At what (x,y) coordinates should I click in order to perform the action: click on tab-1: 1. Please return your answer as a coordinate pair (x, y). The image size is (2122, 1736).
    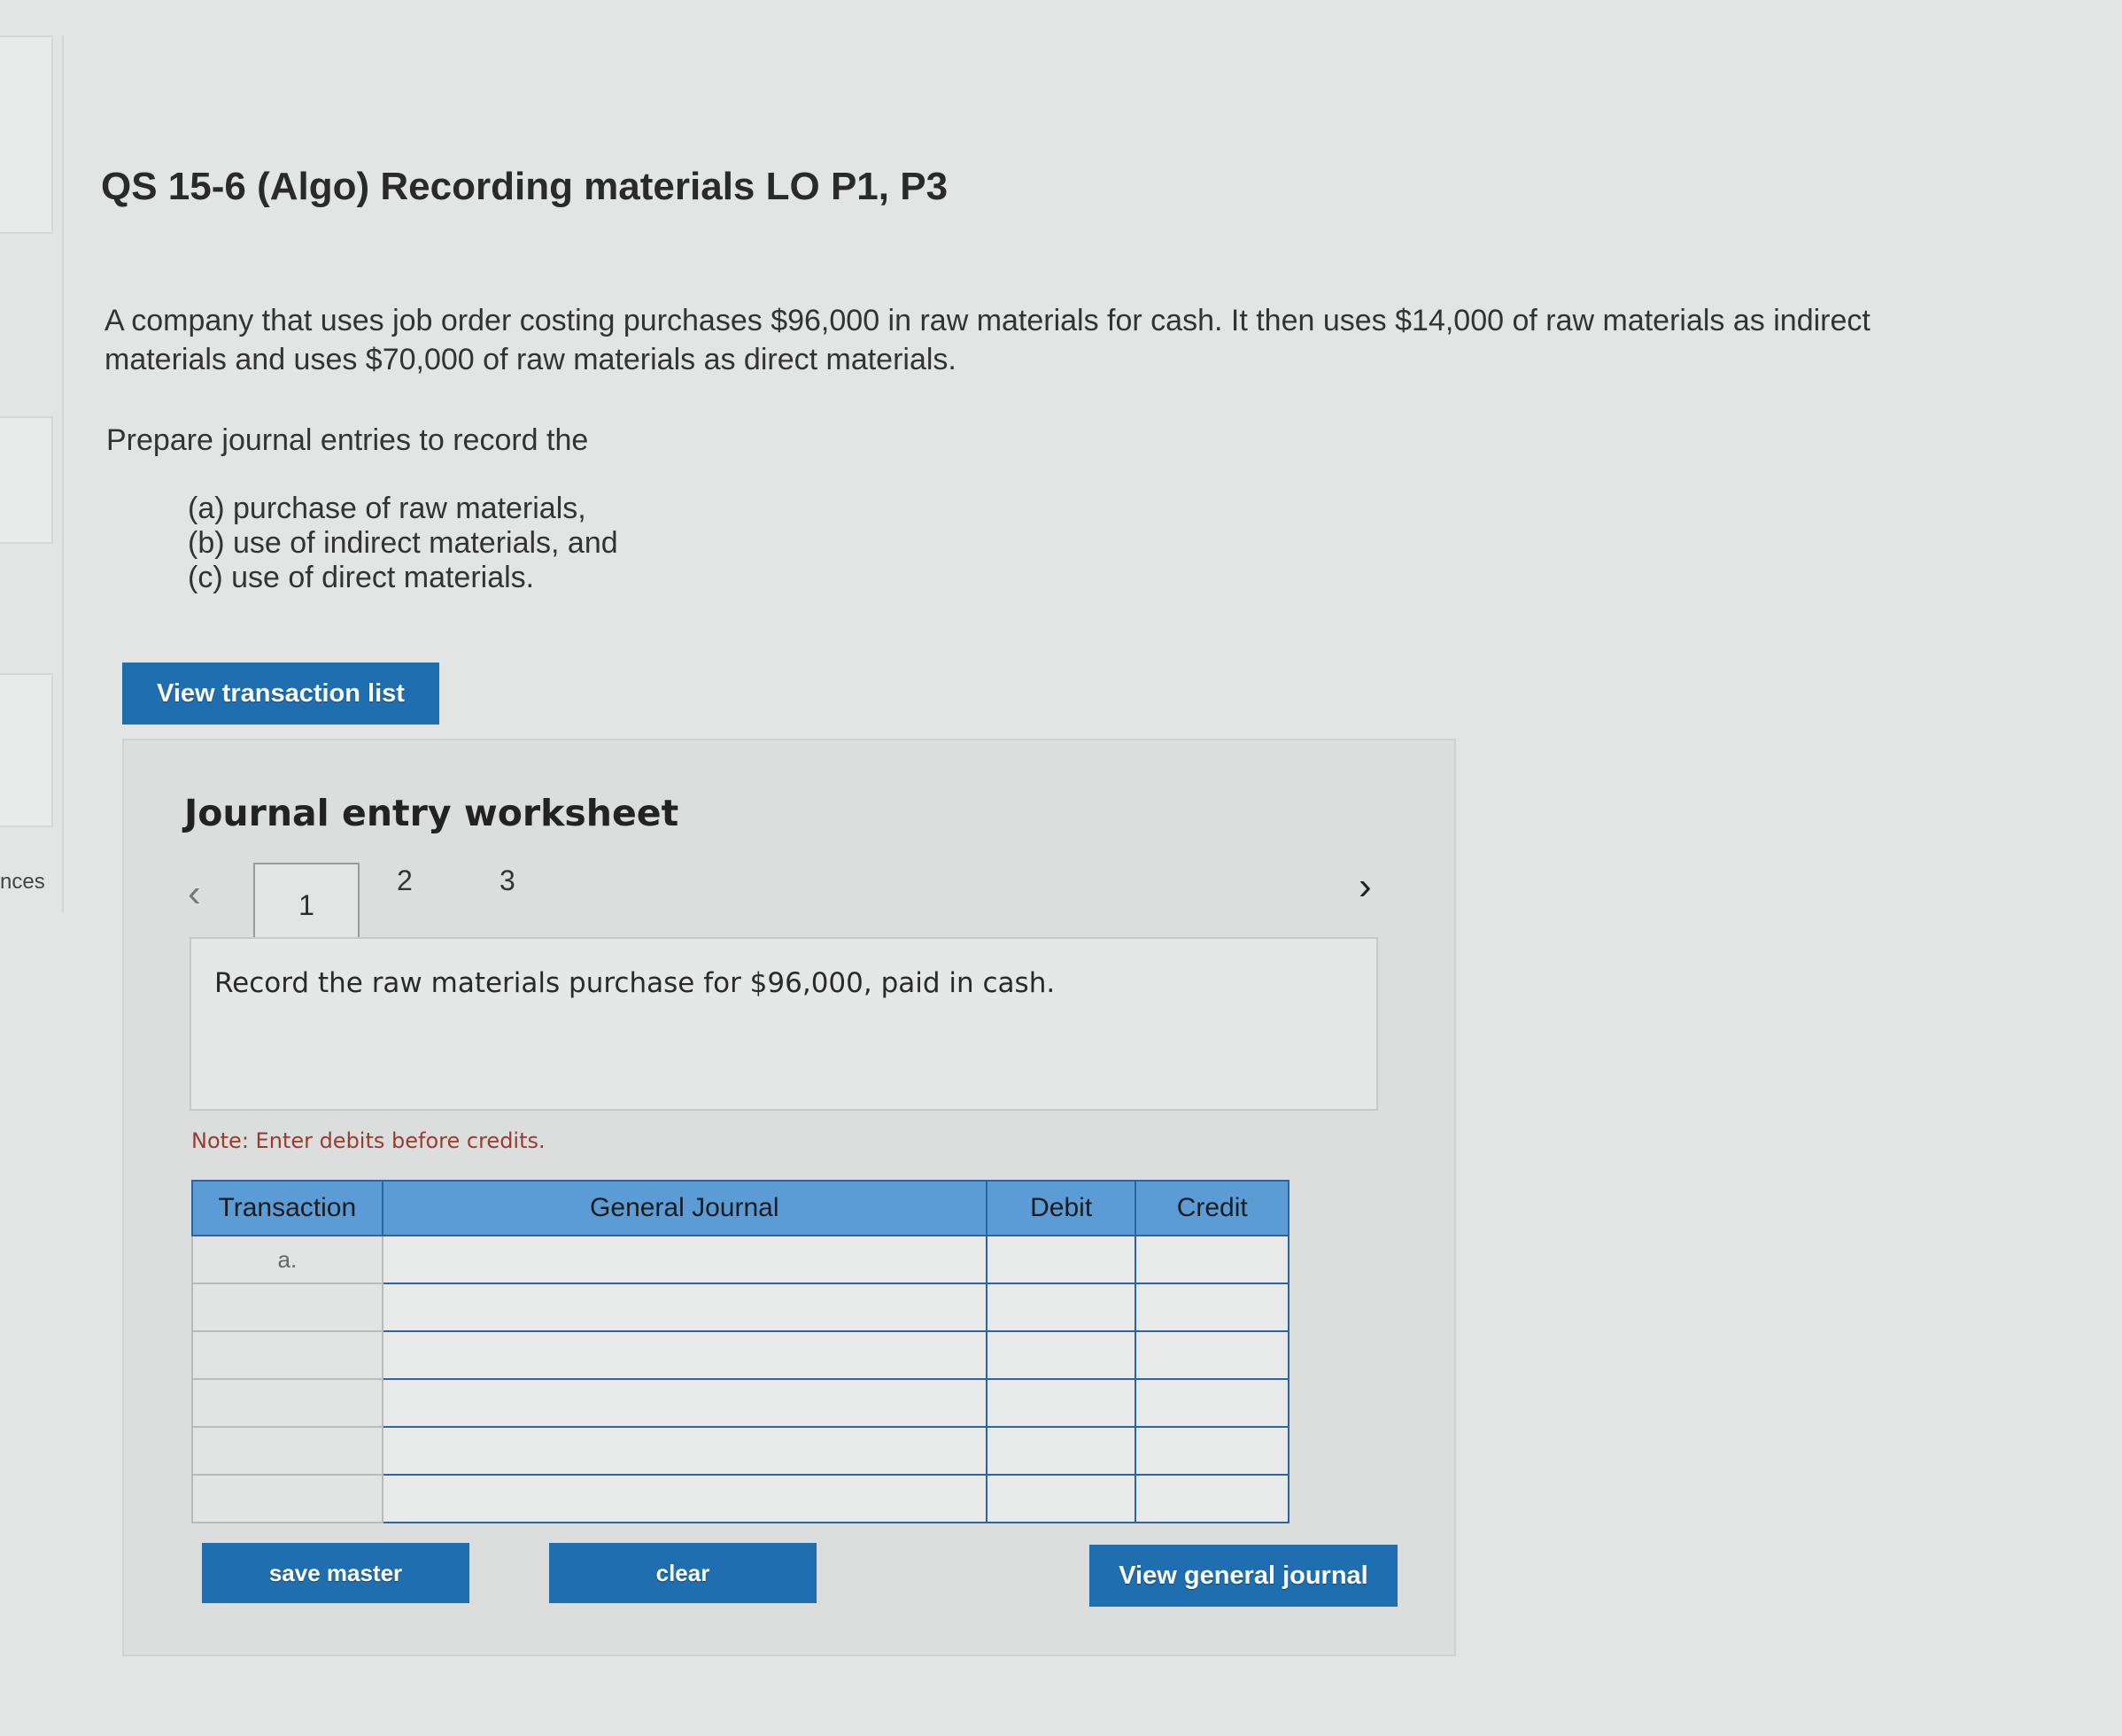
    Looking at the image, I should click on (306, 905).